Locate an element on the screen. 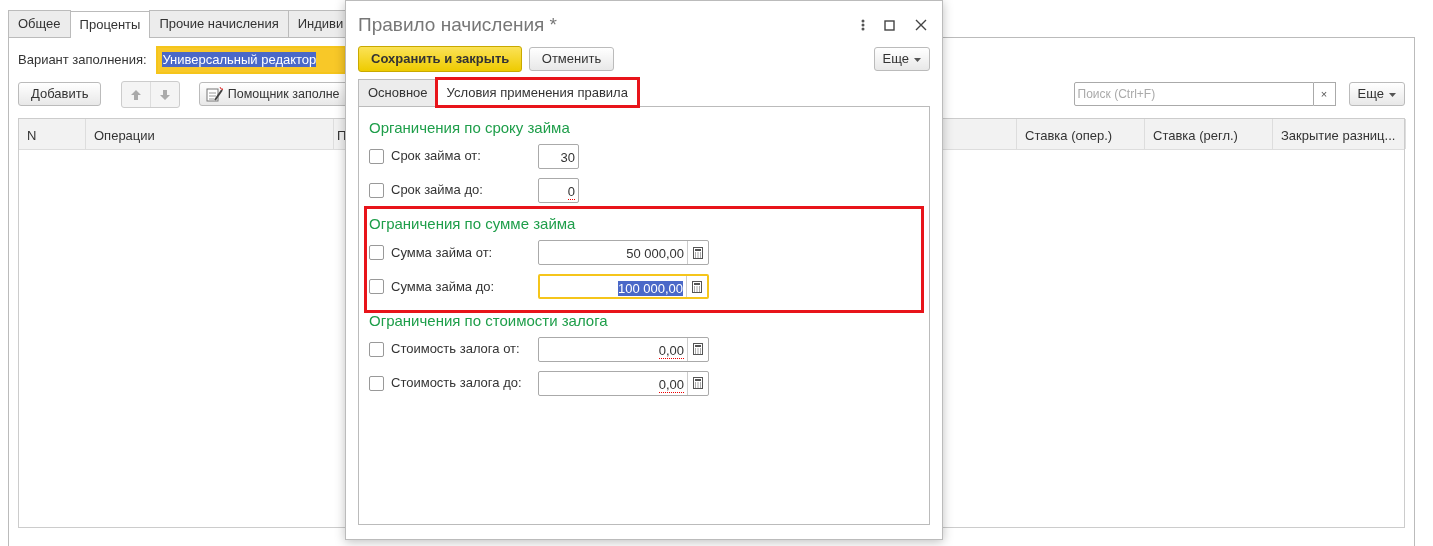 The height and width of the screenshot is (546, 1433). column-header: N is located at coordinates (52, 134).